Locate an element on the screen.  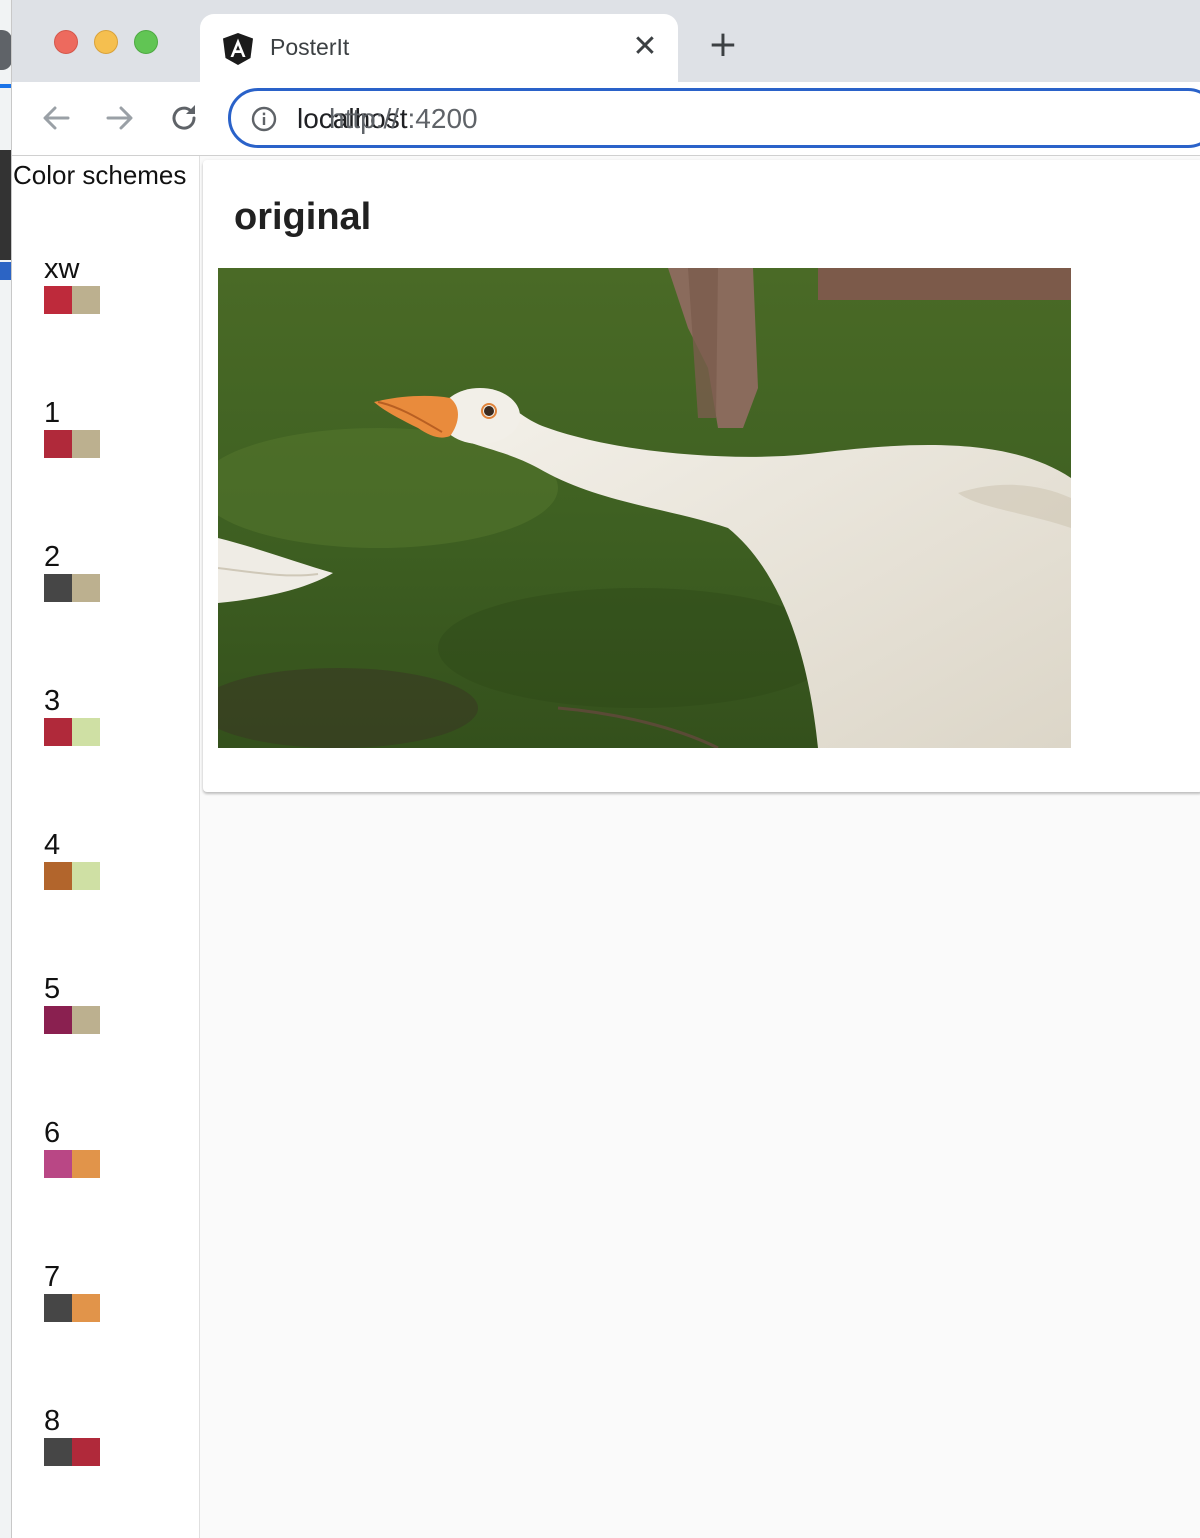
browser-chrome: PosterIt ✕ + http://localhost:4200 is located at coordinates (606, 78).